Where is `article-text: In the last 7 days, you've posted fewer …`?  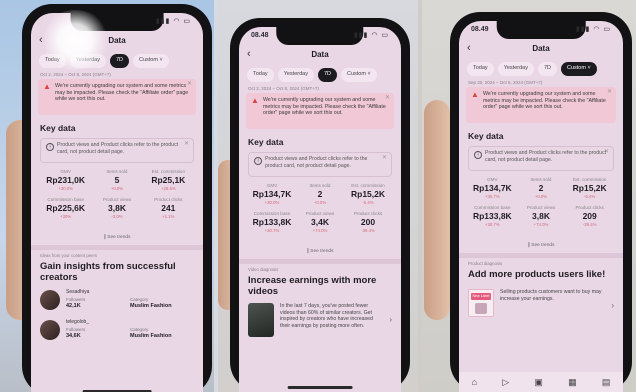
article-text: In the last 7 days, you've posted fewer … is located at coordinates (326, 316).